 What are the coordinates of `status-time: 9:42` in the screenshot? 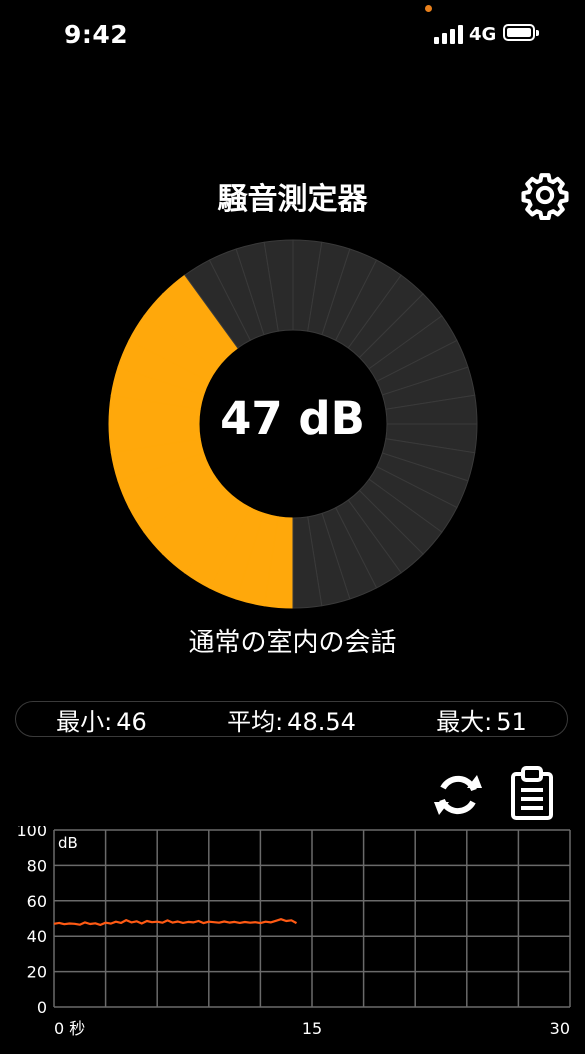 It's located at (96, 34).